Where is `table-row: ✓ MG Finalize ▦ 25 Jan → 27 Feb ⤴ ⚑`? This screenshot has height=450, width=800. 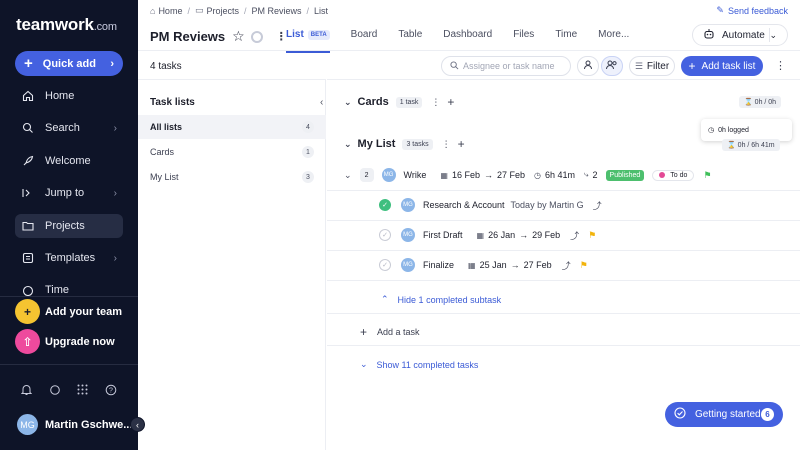
table-row: ✓ MG Finalize ▦ 25 Jan → 27 Feb ⤴ ⚑ is located at coordinates (563, 265).